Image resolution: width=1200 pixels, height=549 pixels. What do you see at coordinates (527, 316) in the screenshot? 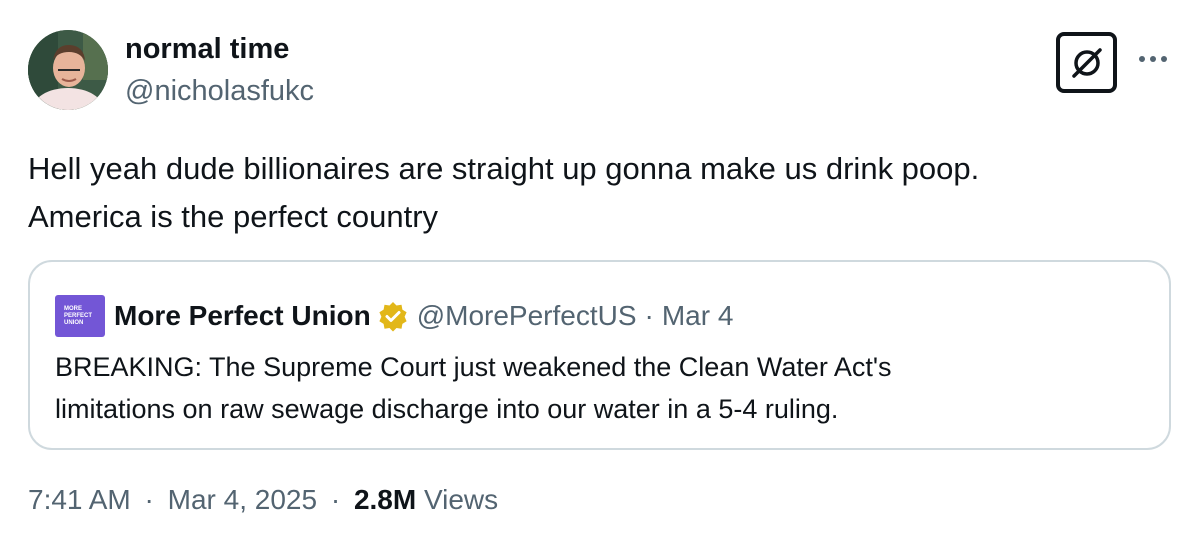
I see `quoted-author-handle: @MorePerfectUS` at bounding box center [527, 316].